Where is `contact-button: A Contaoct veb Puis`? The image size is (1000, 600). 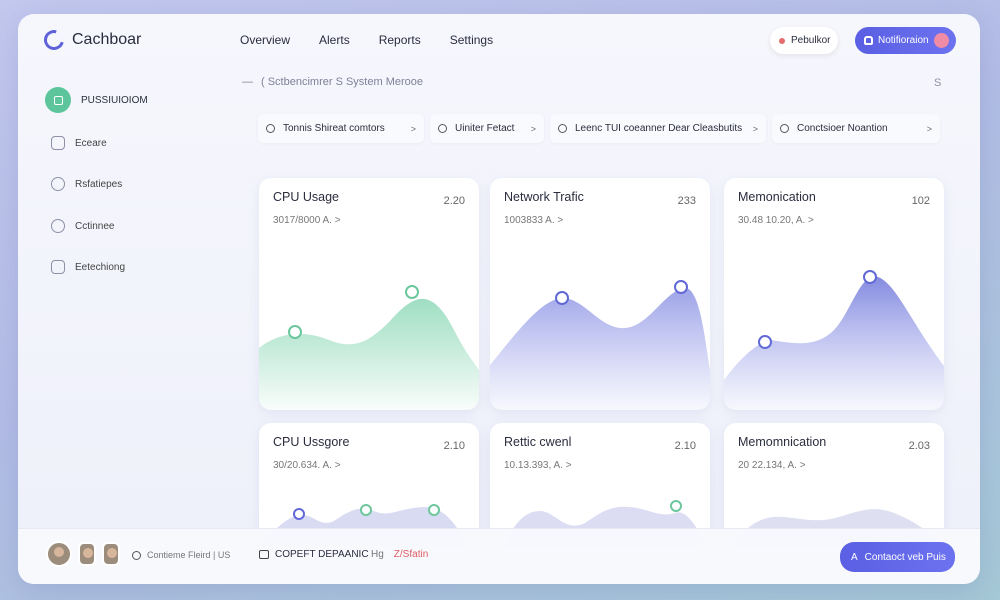 contact-button: A Contaoct veb Puis is located at coordinates (897, 557).